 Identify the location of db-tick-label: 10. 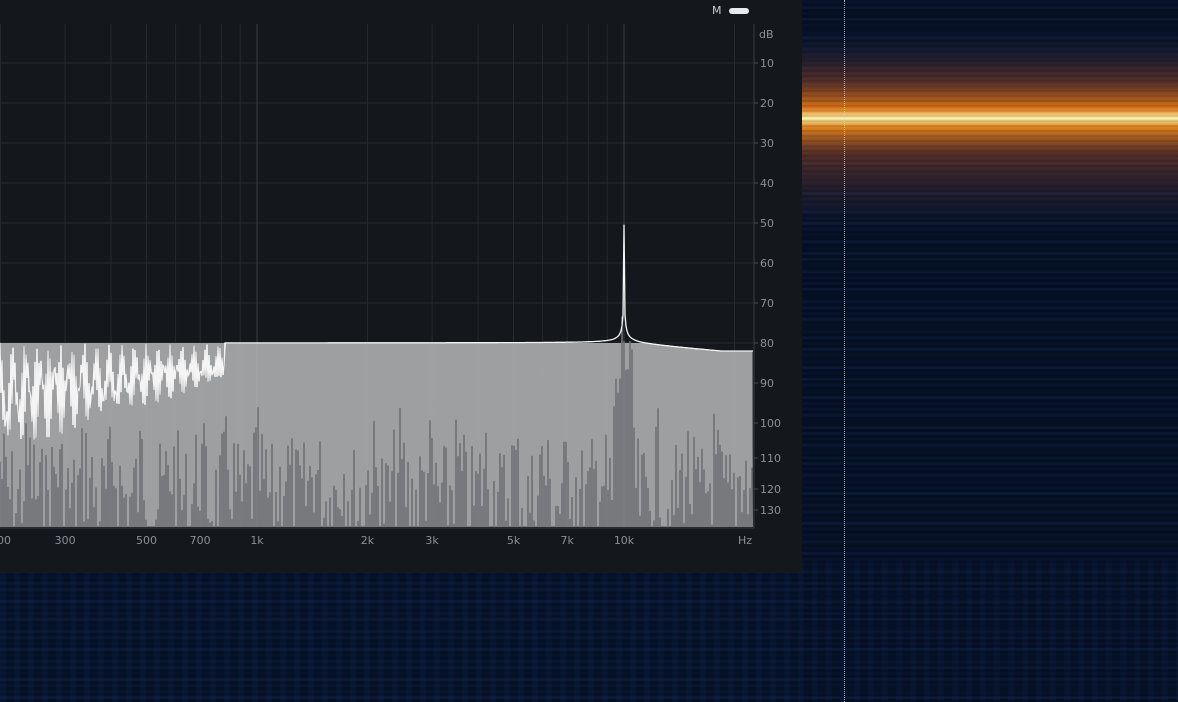
(767, 63).